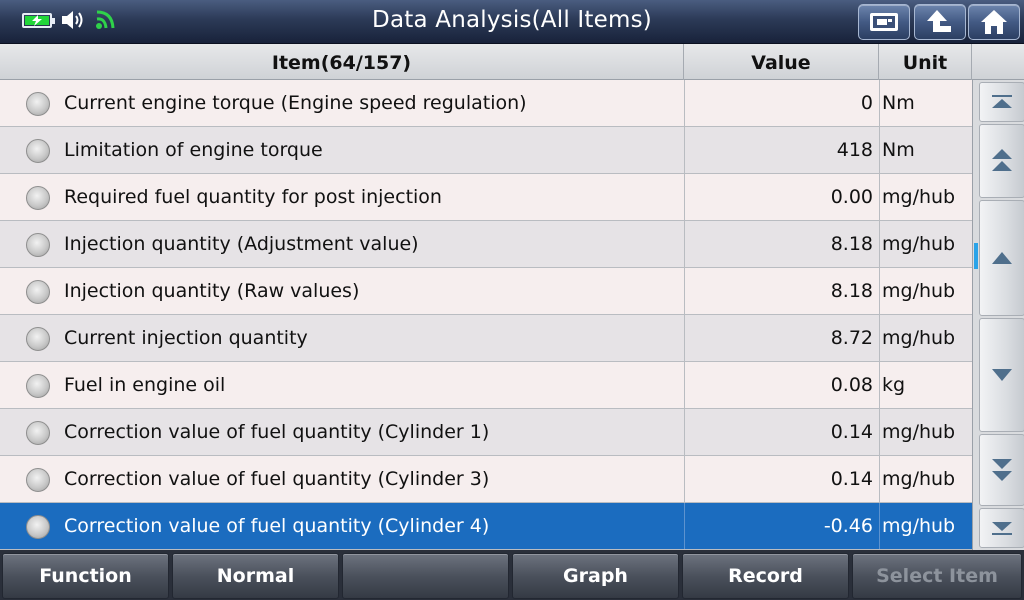 This screenshot has width=1024, height=600. What do you see at coordinates (937, 576) in the screenshot?
I see `select-item-button: Select Item` at bounding box center [937, 576].